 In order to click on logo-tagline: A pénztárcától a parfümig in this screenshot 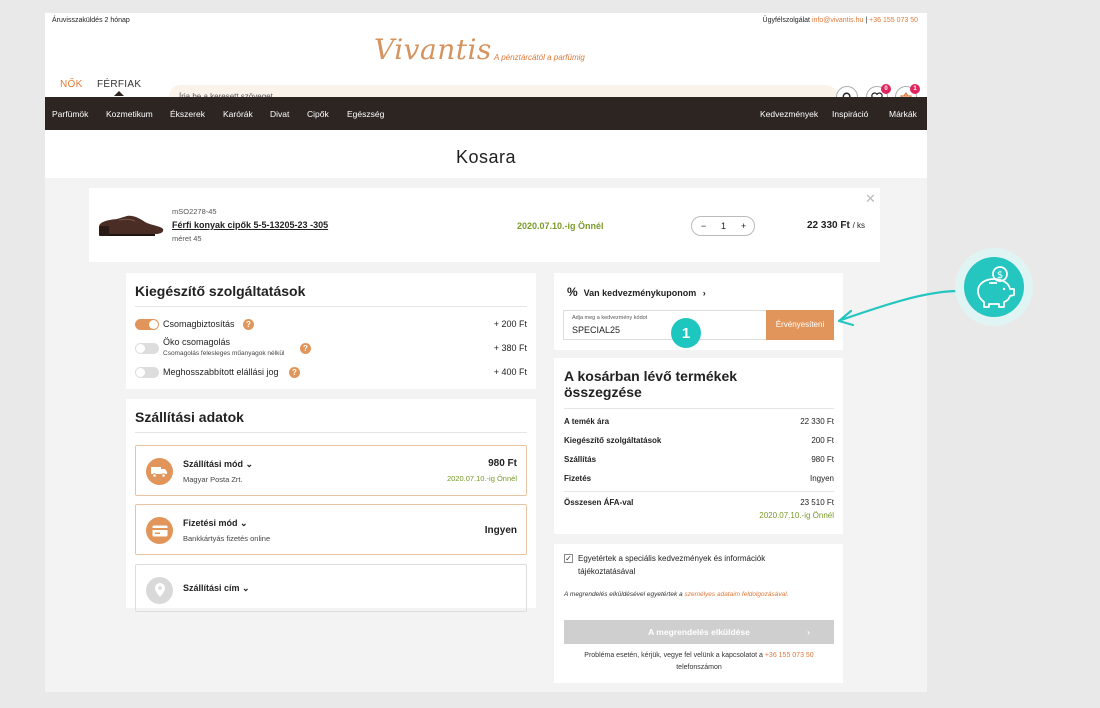, I will do `click(539, 57)`.